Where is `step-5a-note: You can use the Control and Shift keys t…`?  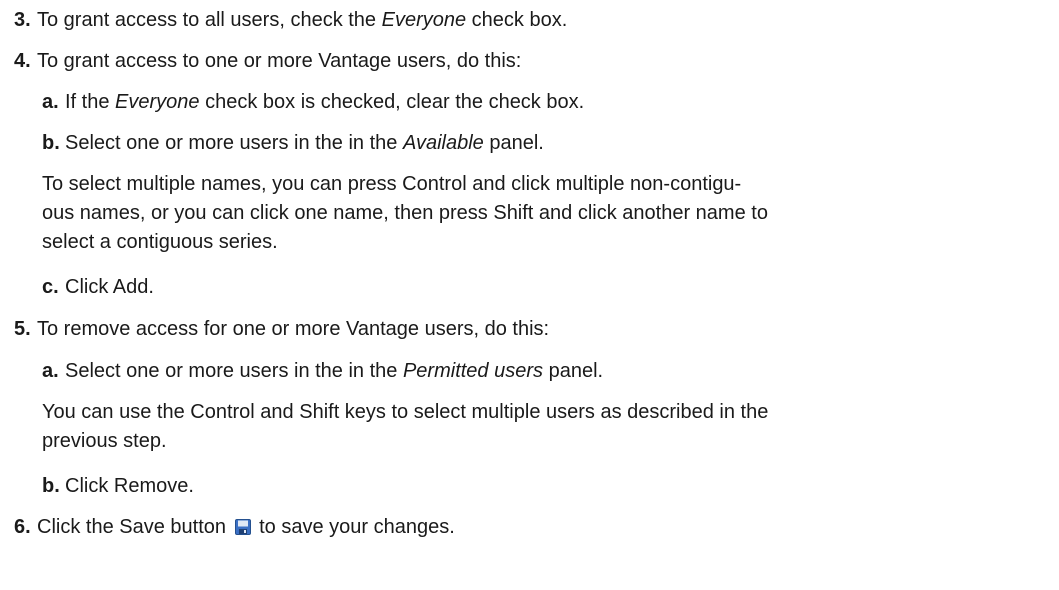 step-5a-note: You can use the Control and Shift keys t… is located at coordinates (547, 427).